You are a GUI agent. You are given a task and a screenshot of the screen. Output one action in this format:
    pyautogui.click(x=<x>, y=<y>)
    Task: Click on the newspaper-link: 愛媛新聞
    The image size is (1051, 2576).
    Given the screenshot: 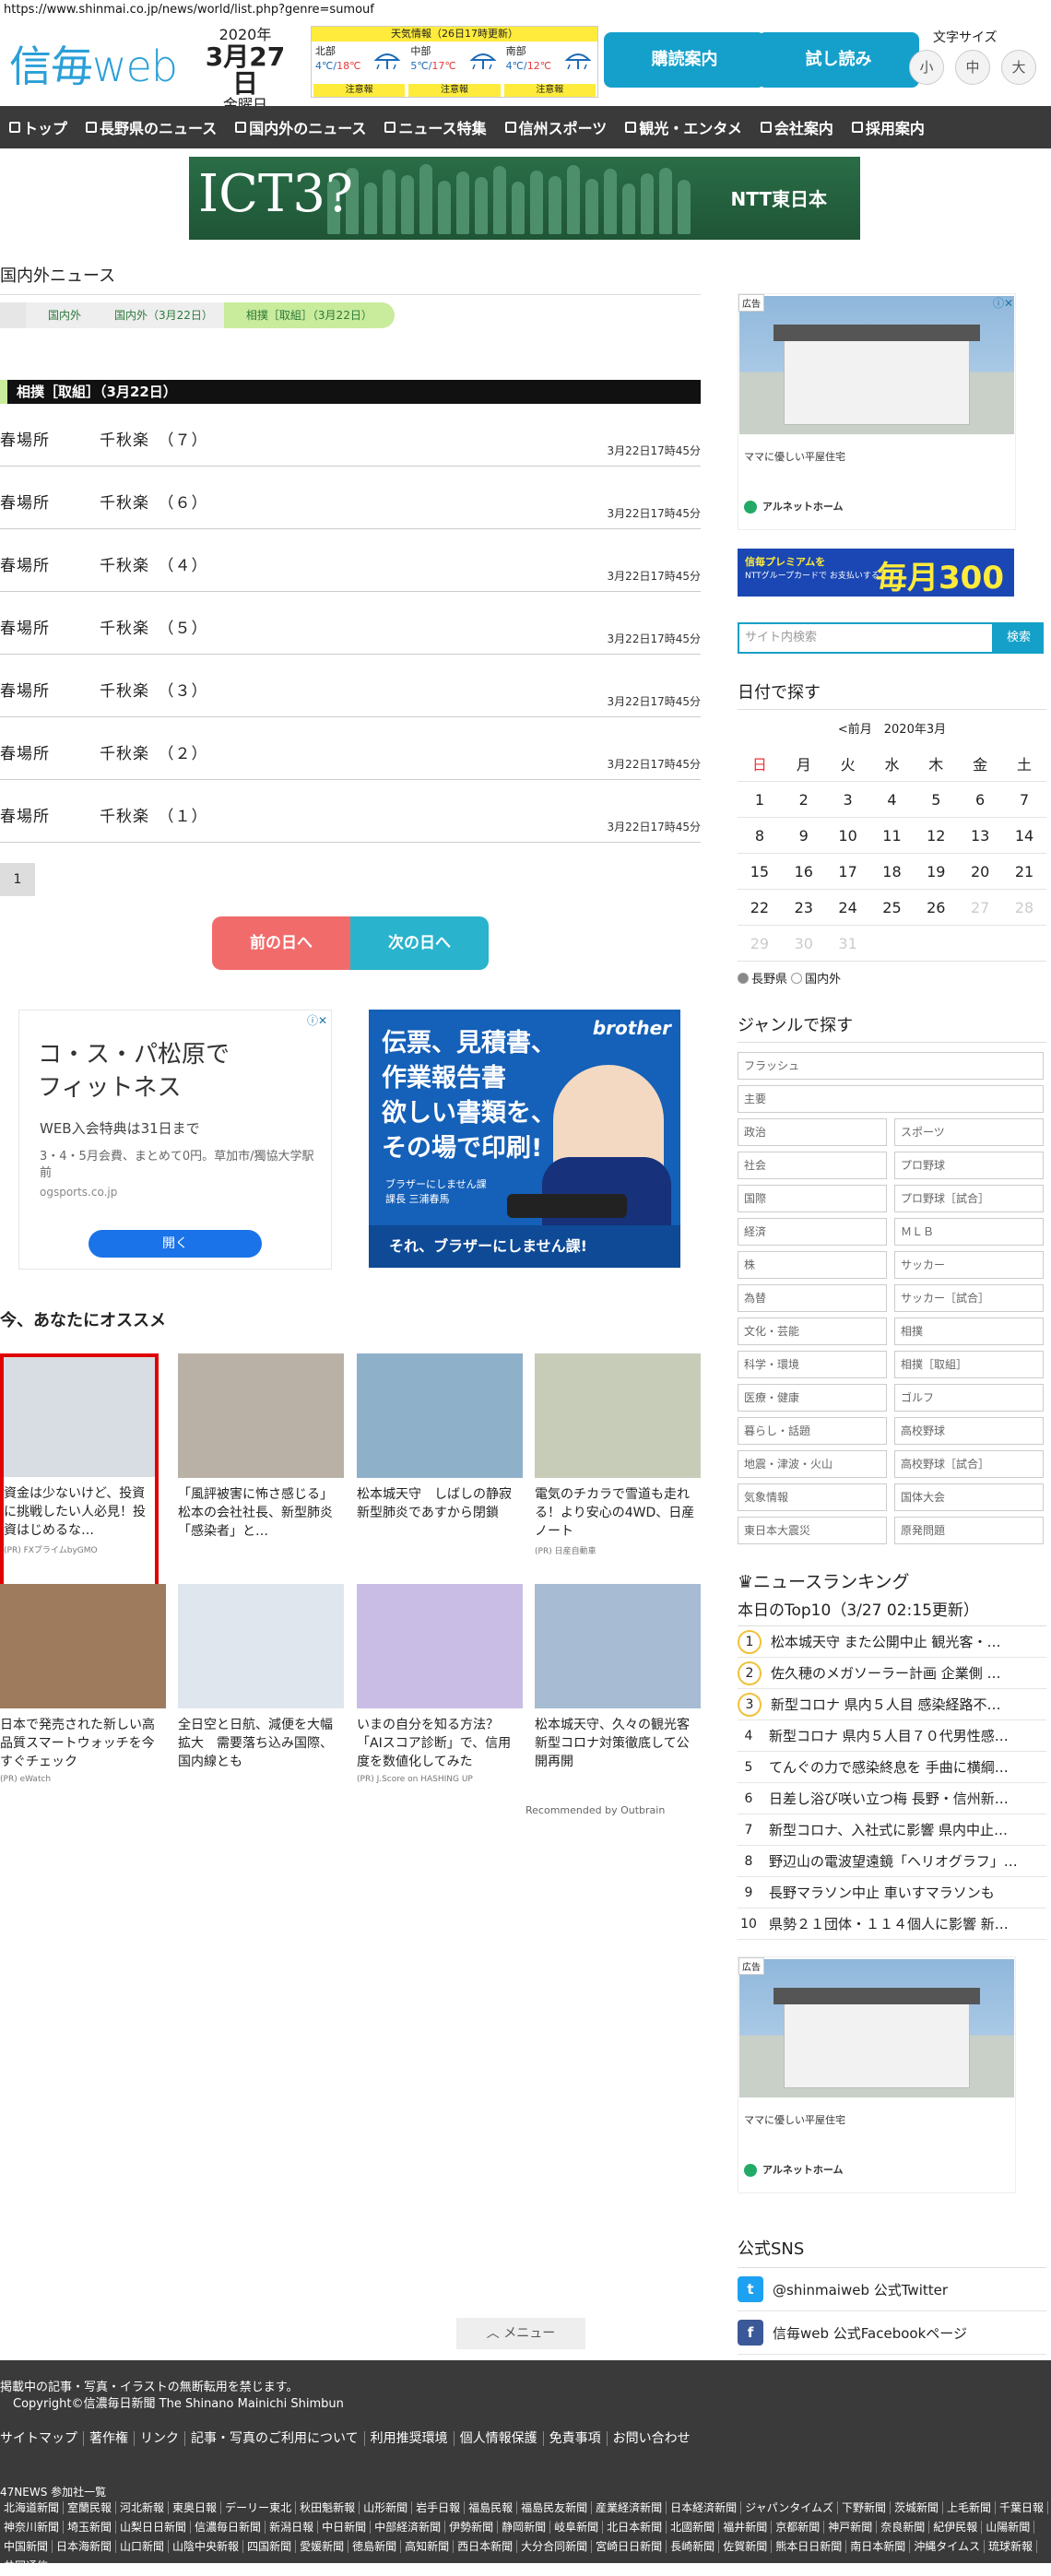 What is the action you would take?
    pyautogui.click(x=322, y=2546)
    